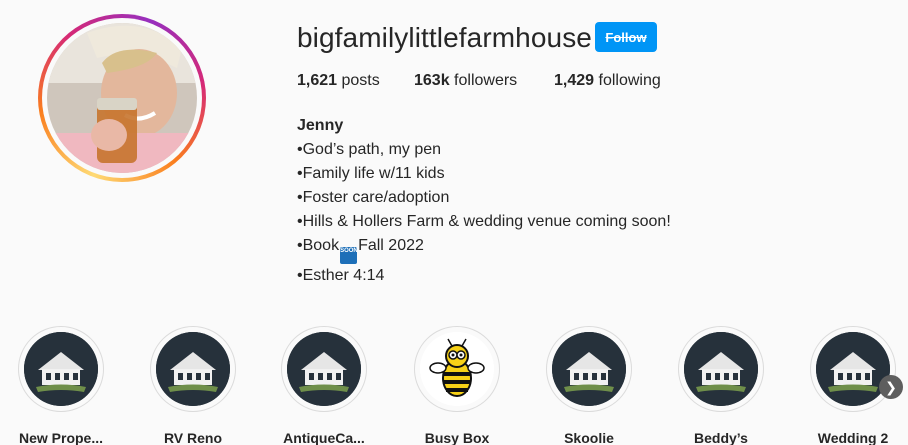  Describe the element at coordinates (444, 37) in the screenshot. I see `profile-username: bigfamilylittlefarmhouse` at that location.